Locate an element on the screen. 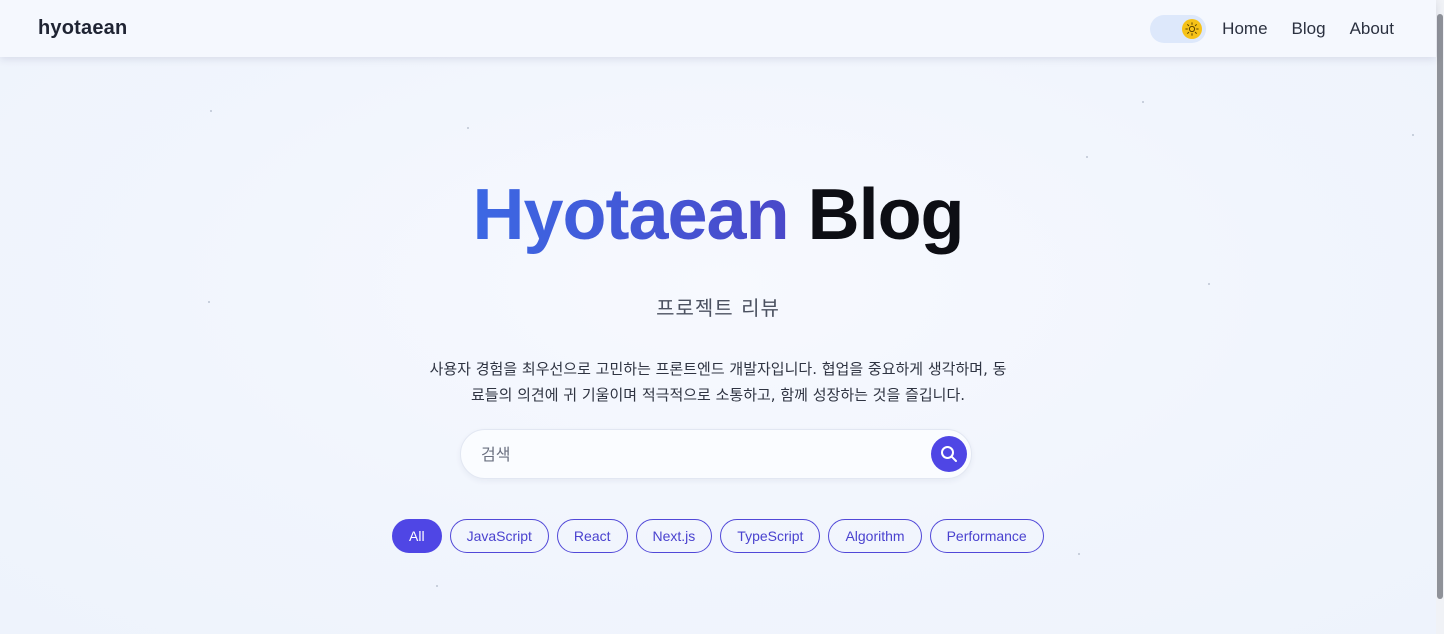 The height and width of the screenshot is (634, 1444). nav-link-home: Home is located at coordinates (1244, 29).